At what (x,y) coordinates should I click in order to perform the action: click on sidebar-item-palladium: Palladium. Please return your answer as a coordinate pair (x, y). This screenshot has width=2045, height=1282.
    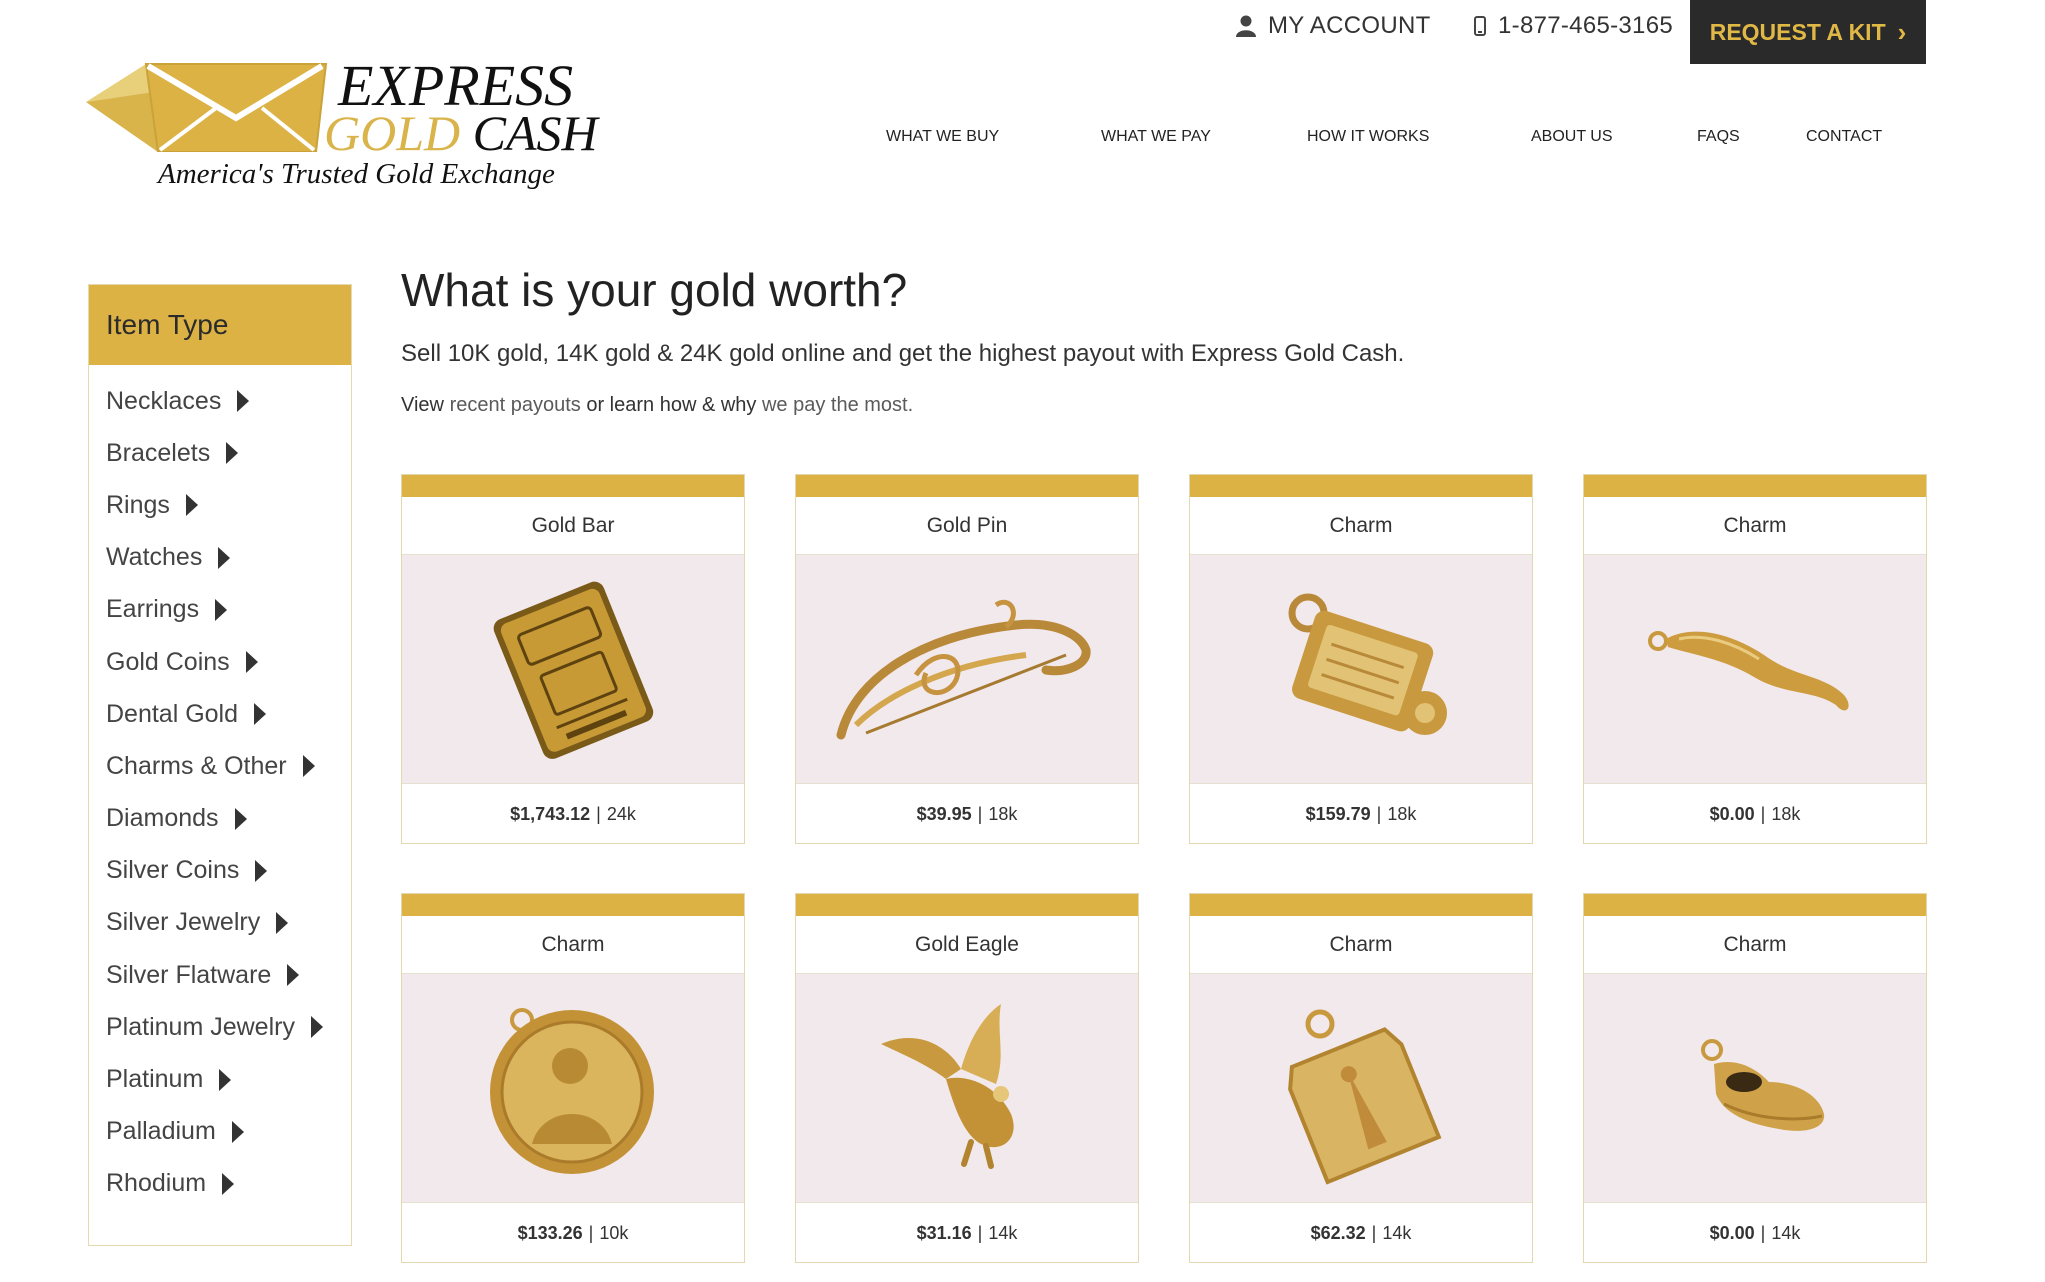
    Looking at the image, I should click on (228, 1132).